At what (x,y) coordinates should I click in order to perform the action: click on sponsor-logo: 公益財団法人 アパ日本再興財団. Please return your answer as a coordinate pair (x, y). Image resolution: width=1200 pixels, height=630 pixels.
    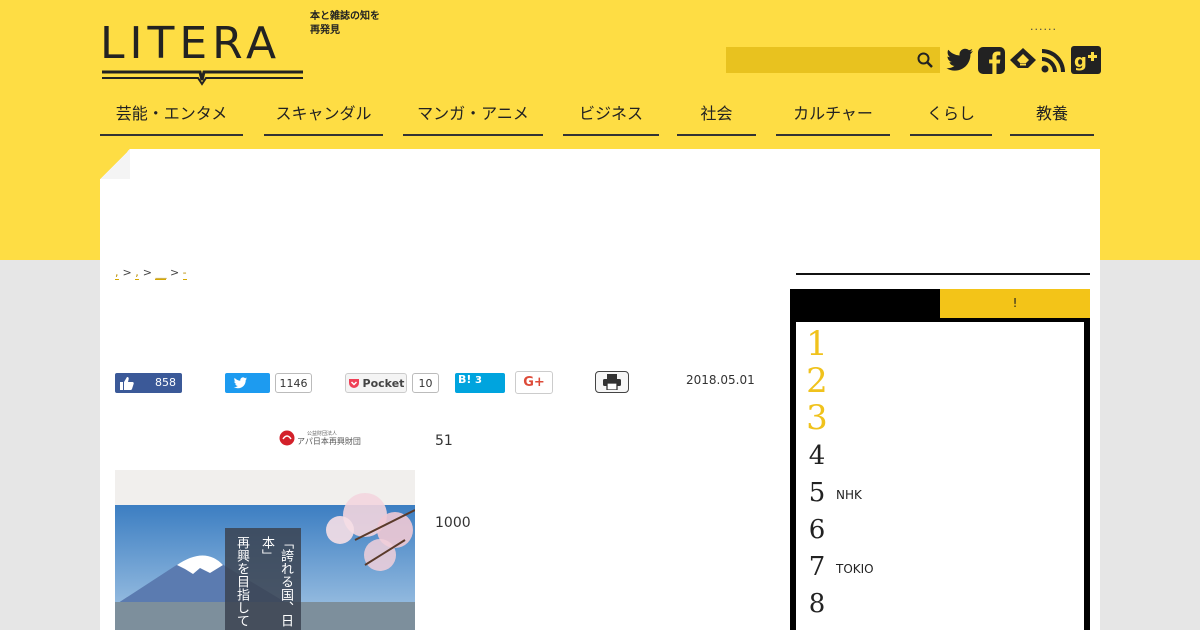
    Looking at the image, I should click on (320, 438).